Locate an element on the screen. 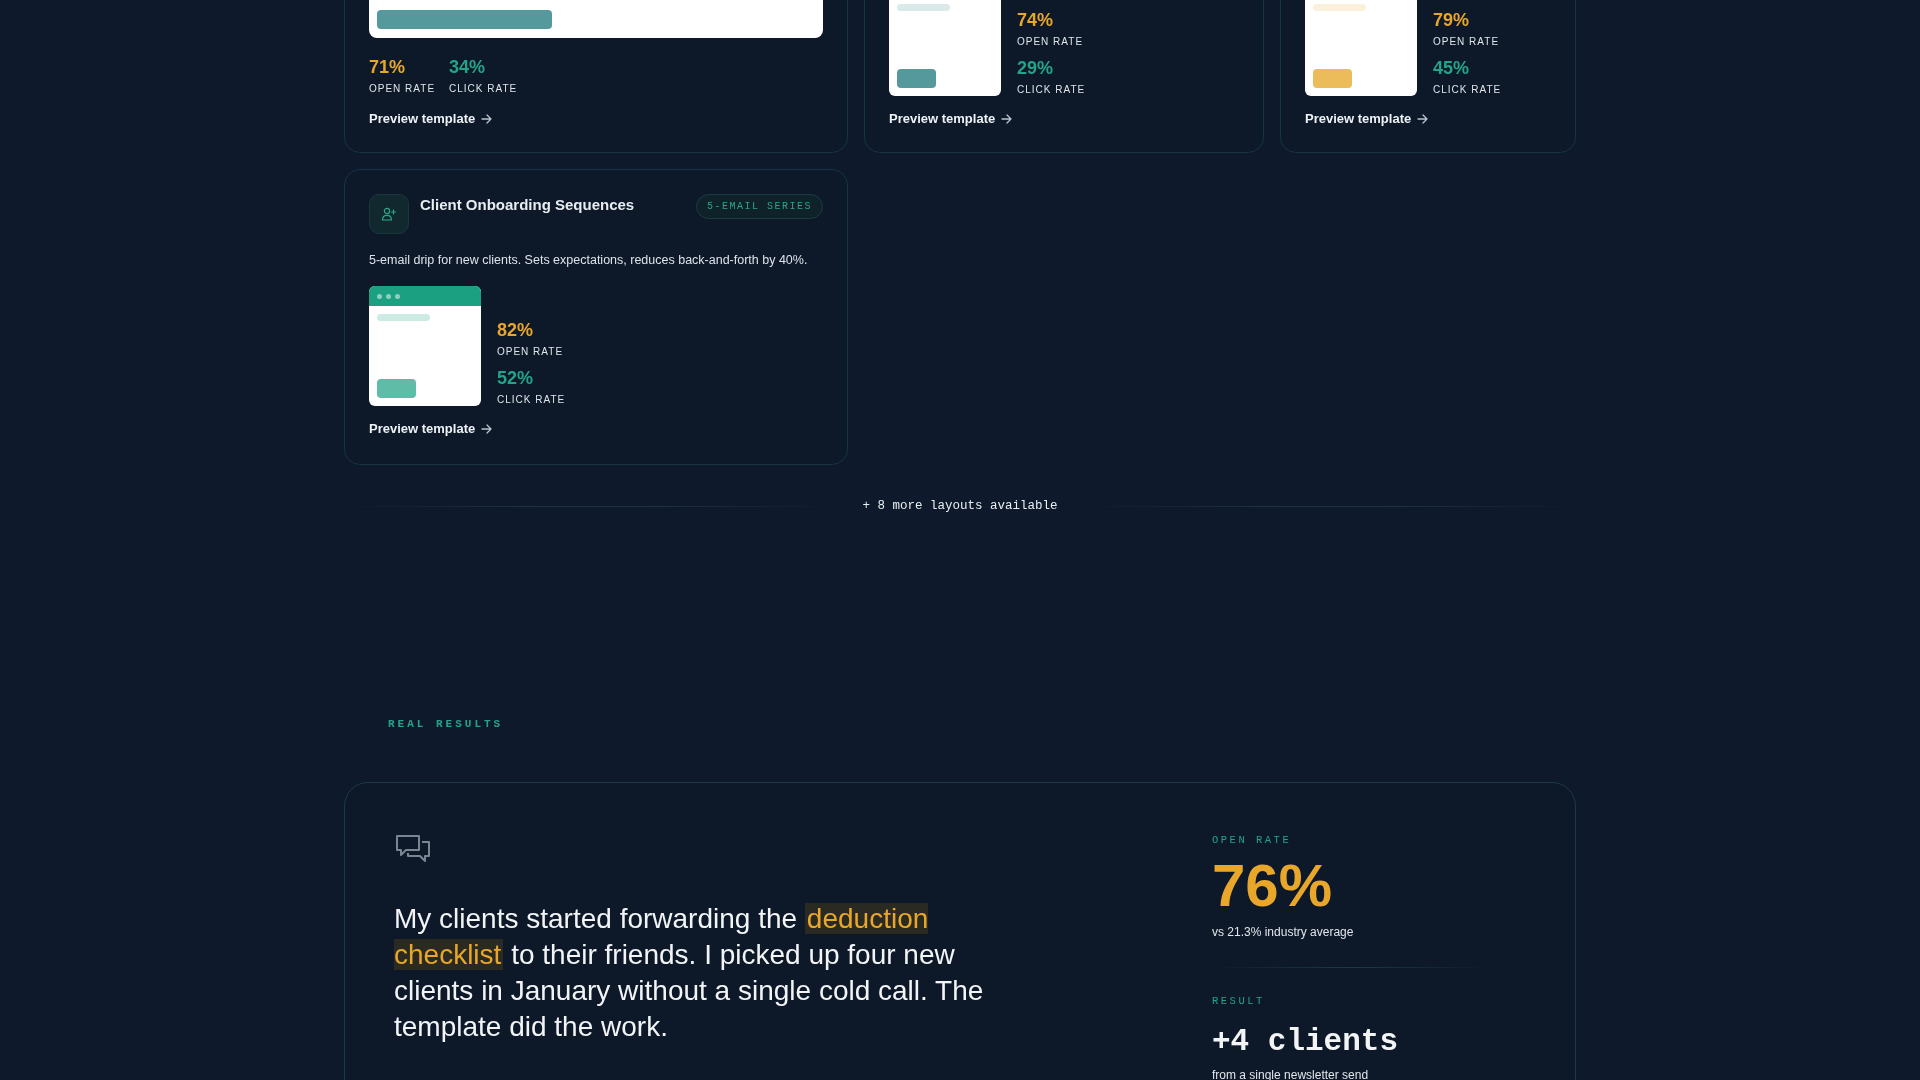 The width and height of the screenshot is (1920, 1080). user-plus-icon is located at coordinates (389, 214).